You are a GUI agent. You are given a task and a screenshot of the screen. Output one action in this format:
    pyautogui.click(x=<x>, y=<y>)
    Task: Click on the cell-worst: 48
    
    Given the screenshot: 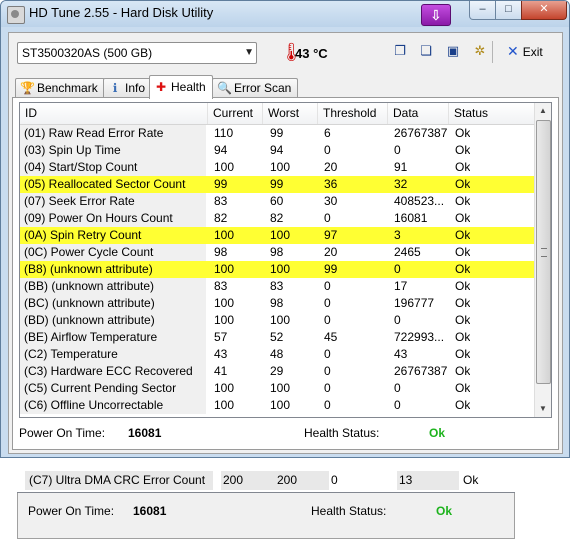 What is the action you would take?
    pyautogui.click(x=277, y=354)
    